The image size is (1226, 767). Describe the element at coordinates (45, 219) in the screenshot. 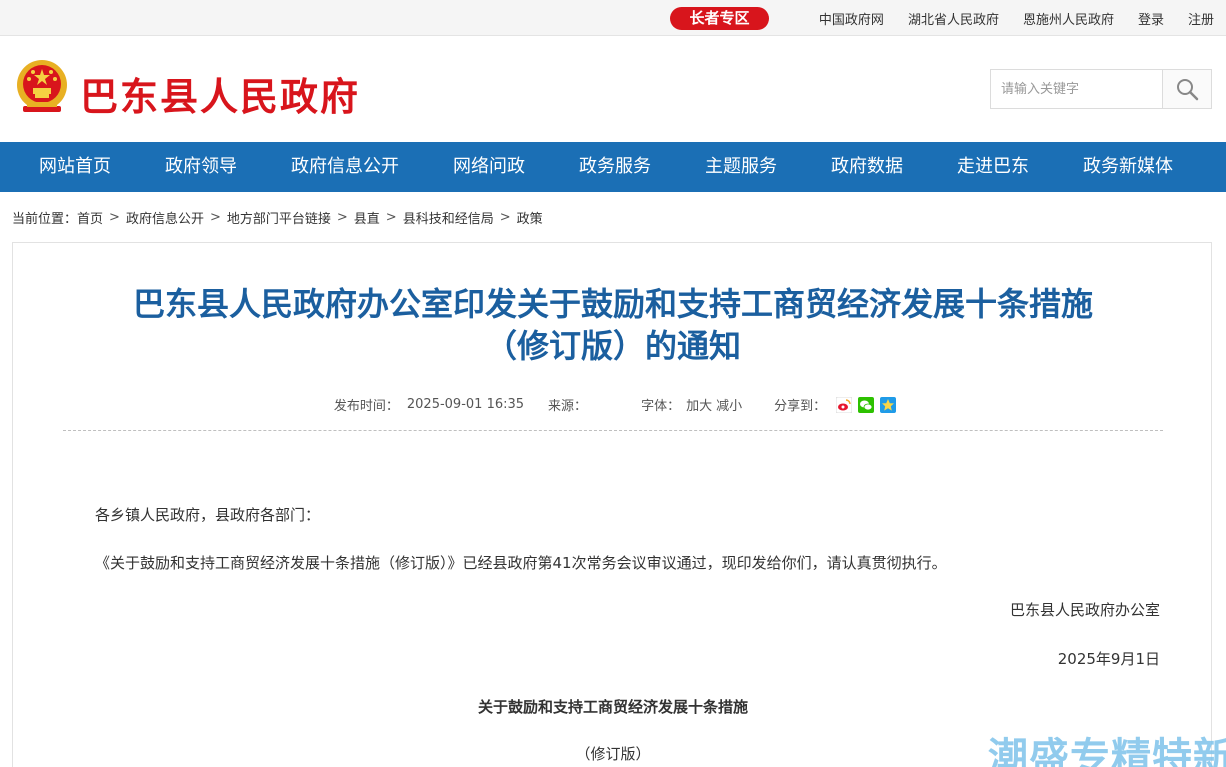

I see `breadcrumb-prefix: 当前位置：` at that location.